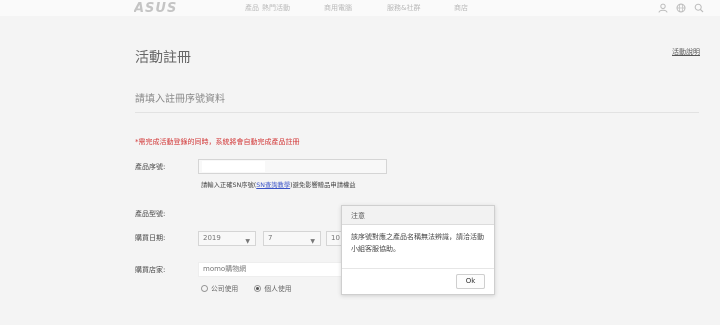  Describe the element at coordinates (273, 185) in the screenshot. I see `sn-lookup-link: SN查詢教學` at that location.